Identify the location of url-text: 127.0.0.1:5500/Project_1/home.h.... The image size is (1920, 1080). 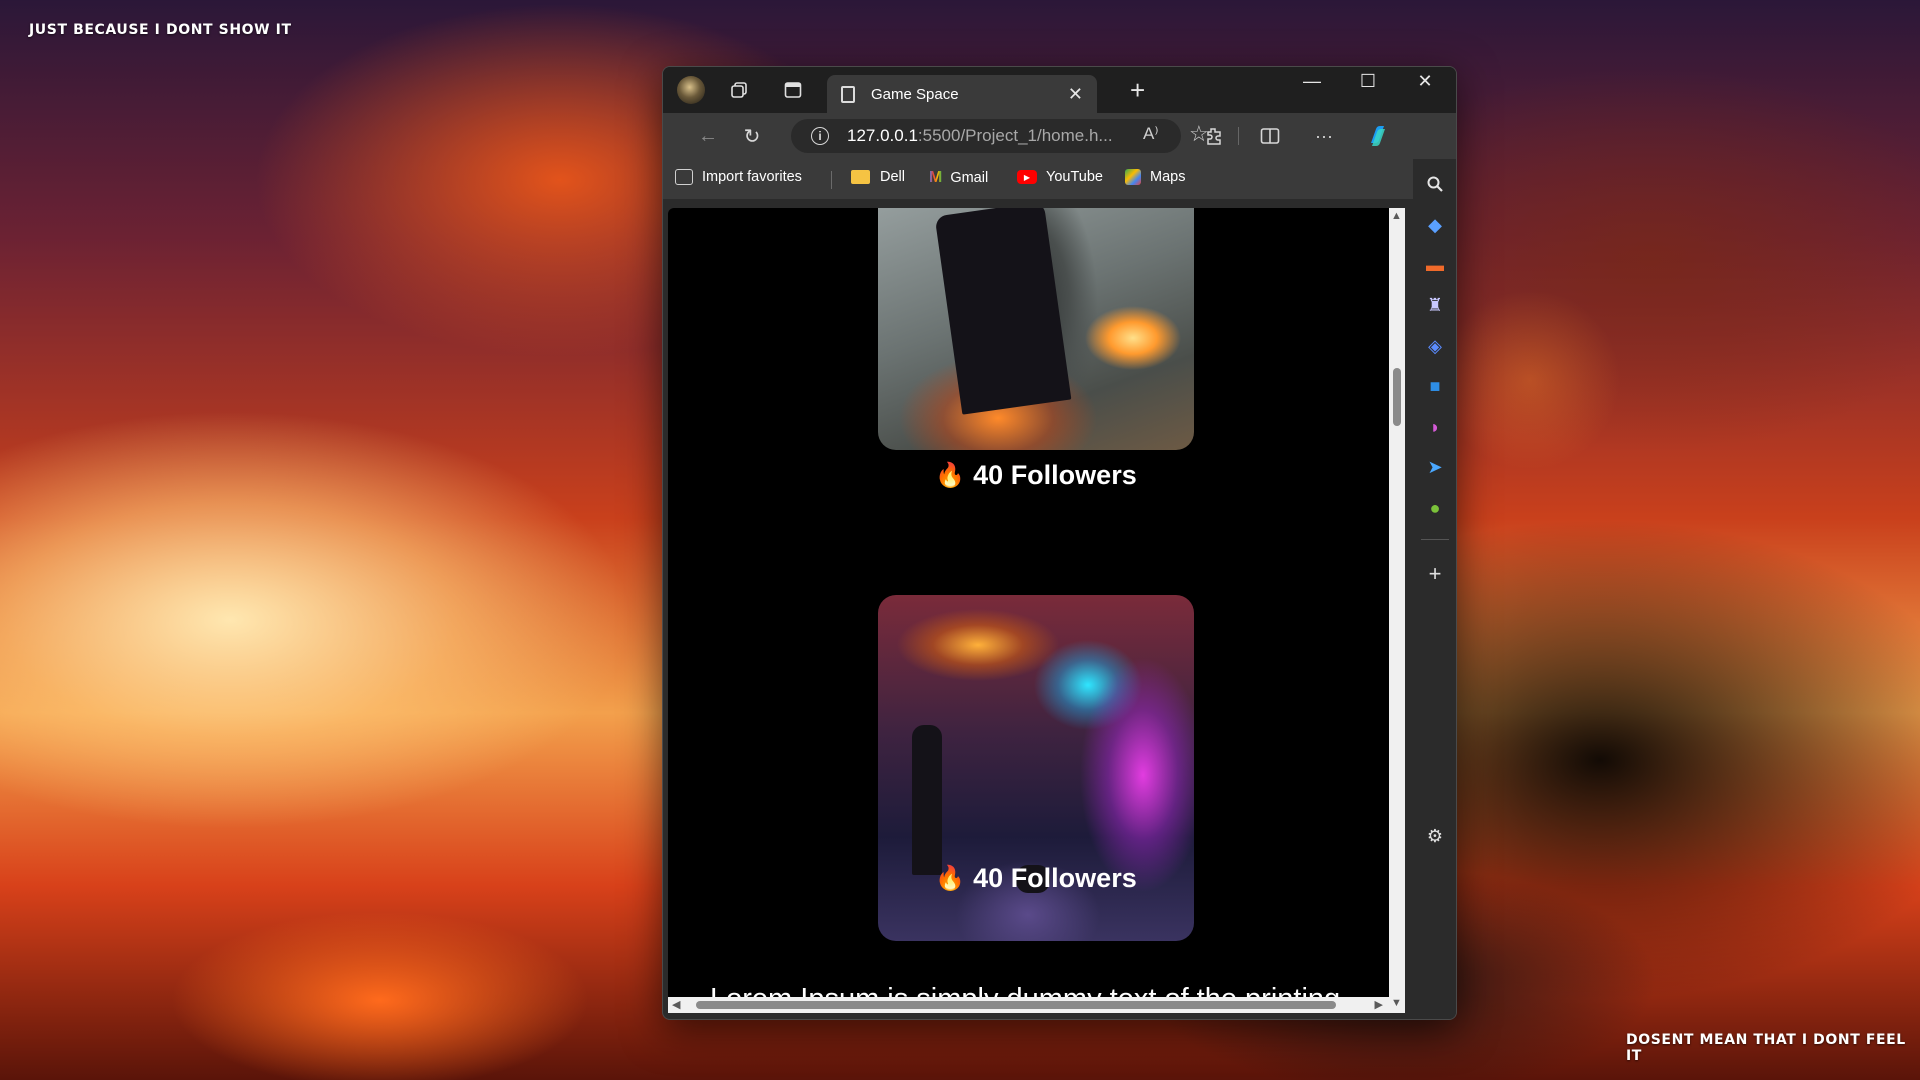
(980, 136).